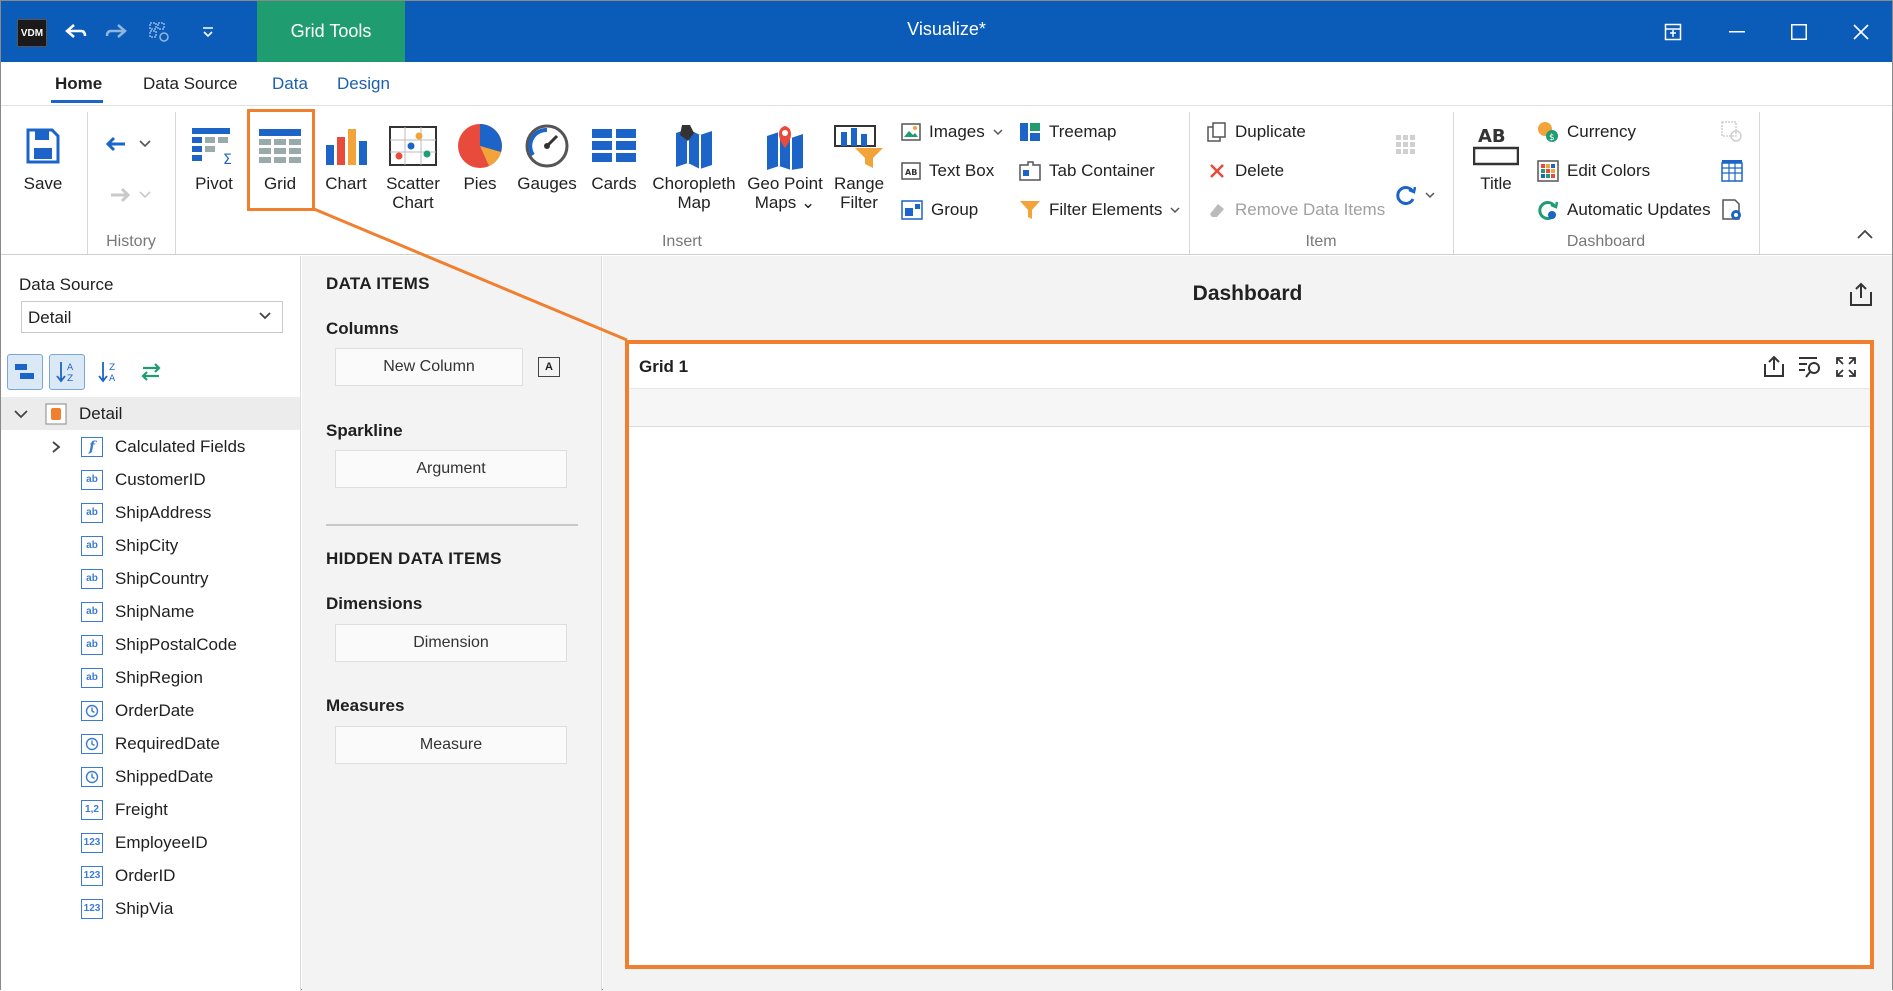  What do you see at coordinates (1732, 132) in the screenshot?
I see `parameters-button` at bounding box center [1732, 132].